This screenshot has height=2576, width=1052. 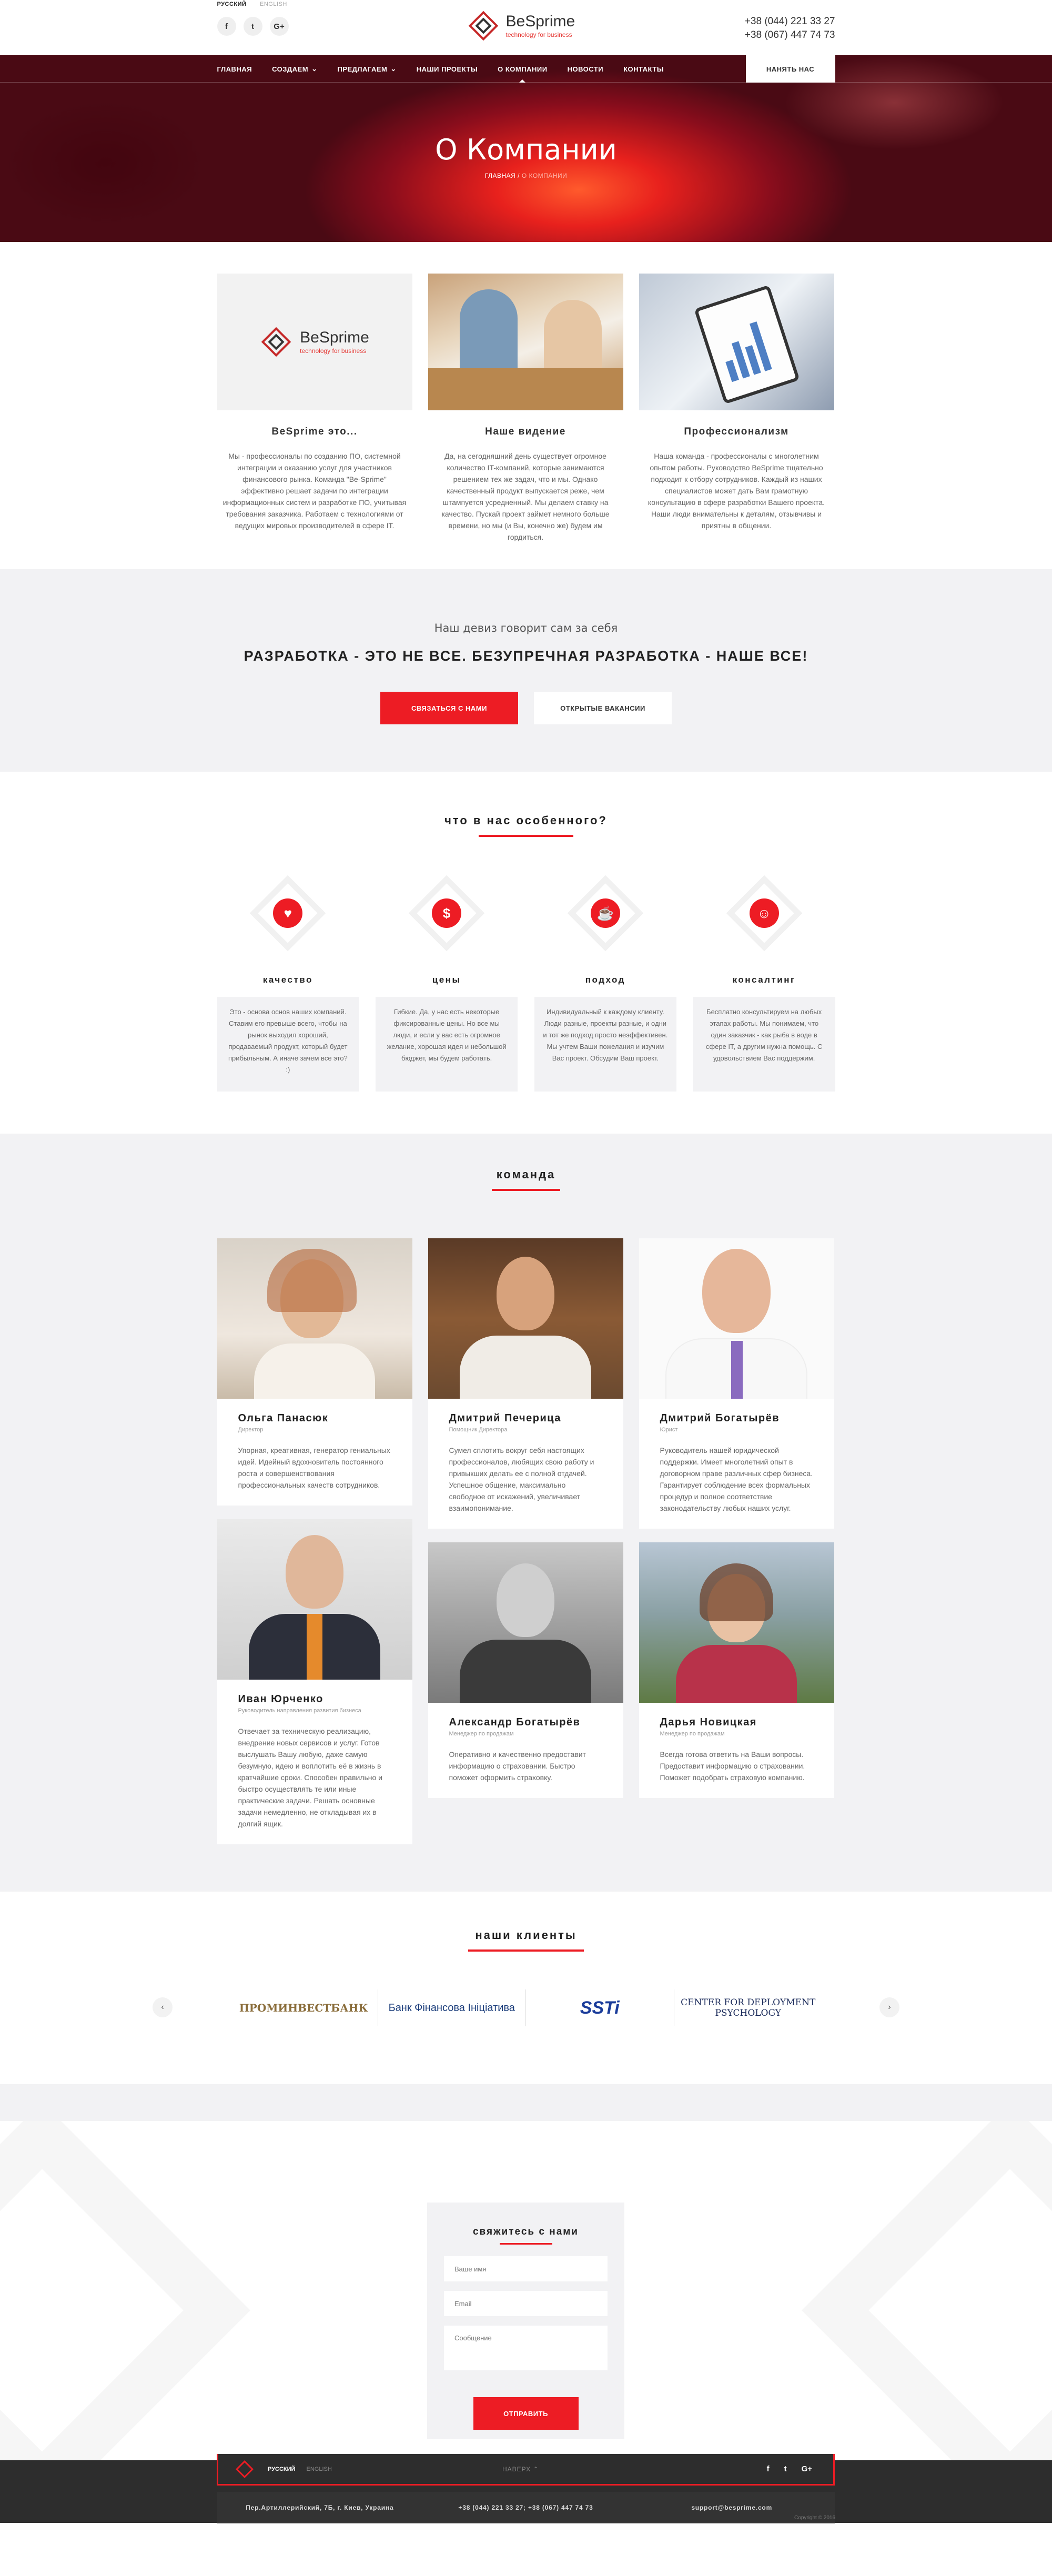 What do you see at coordinates (520, 2469) in the screenshot?
I see `scroll-top-button: НАВЕРХ ⌃` at bounding box center [520, 2469].